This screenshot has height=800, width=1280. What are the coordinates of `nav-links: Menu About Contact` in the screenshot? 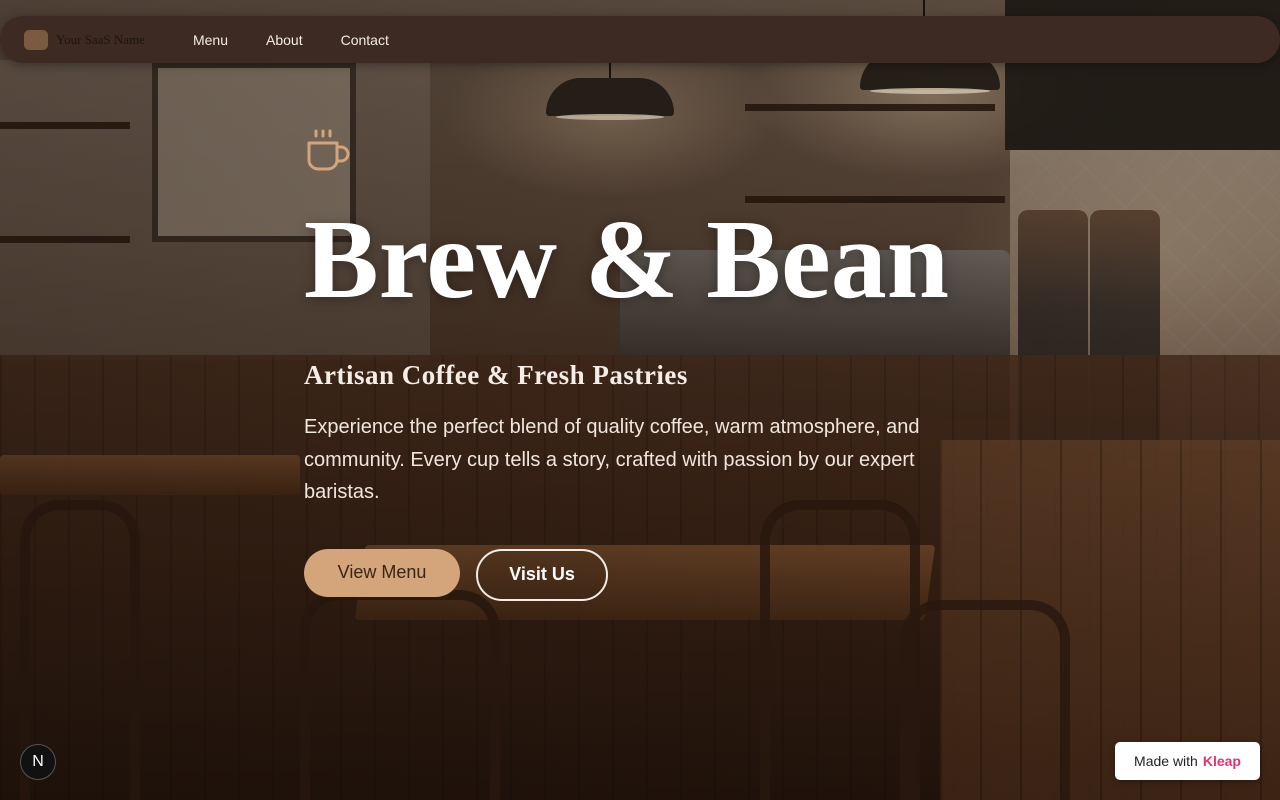 It's located at (310, 40).